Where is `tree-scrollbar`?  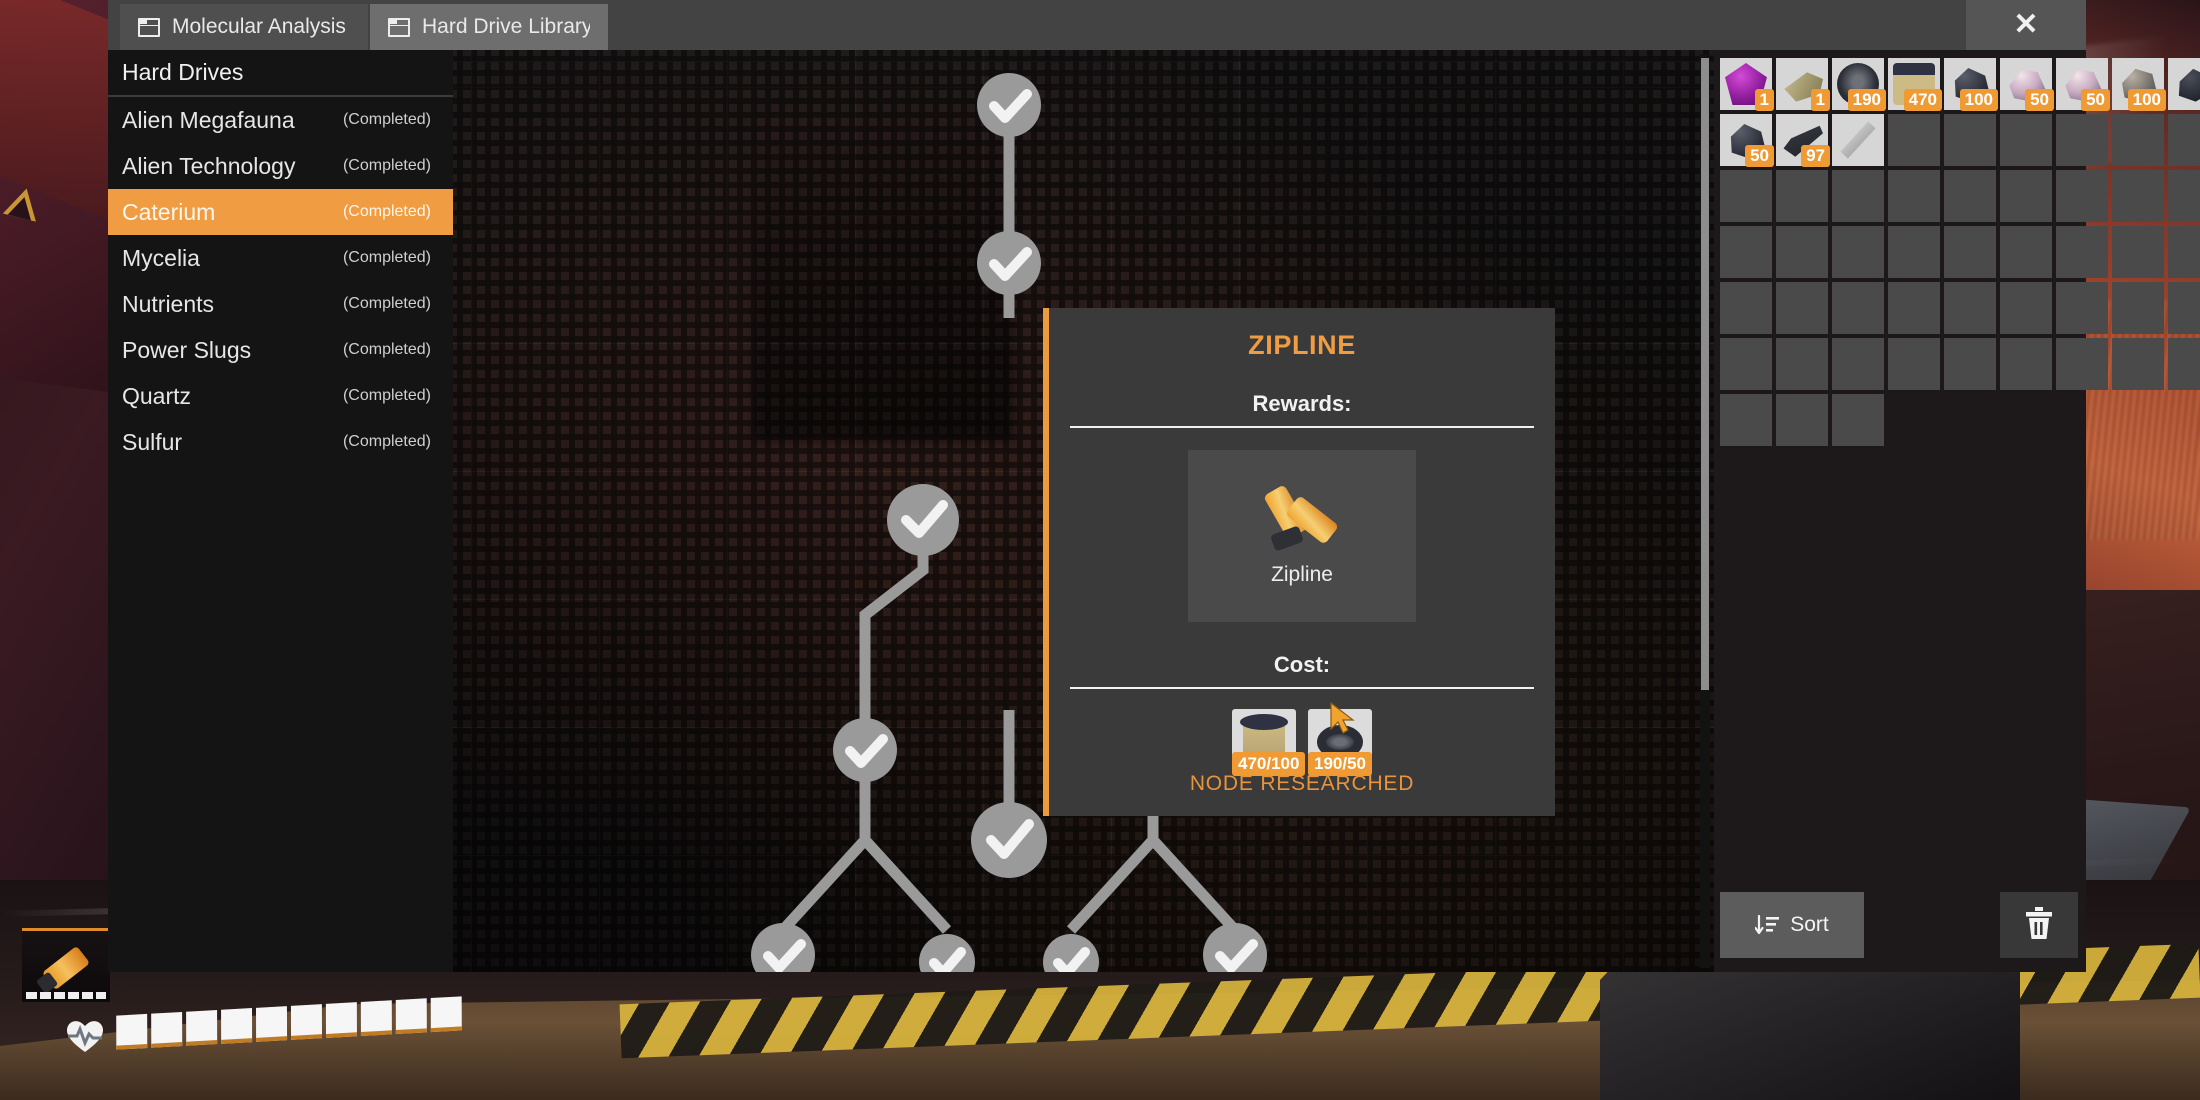 tree-scrollbar is located at coordinates (1705, 511).